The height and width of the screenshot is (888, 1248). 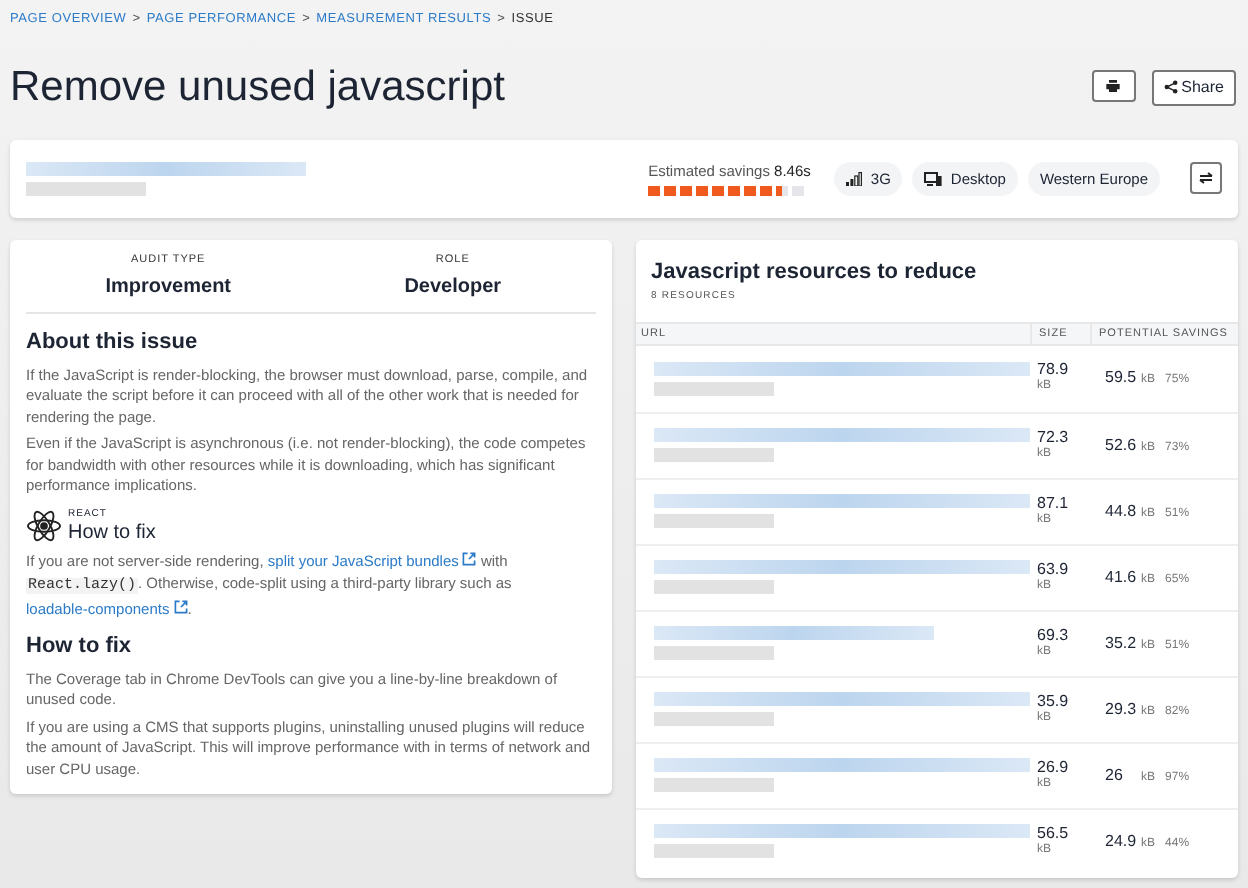 I want to click on print-button, so click(x=1113, y=85).